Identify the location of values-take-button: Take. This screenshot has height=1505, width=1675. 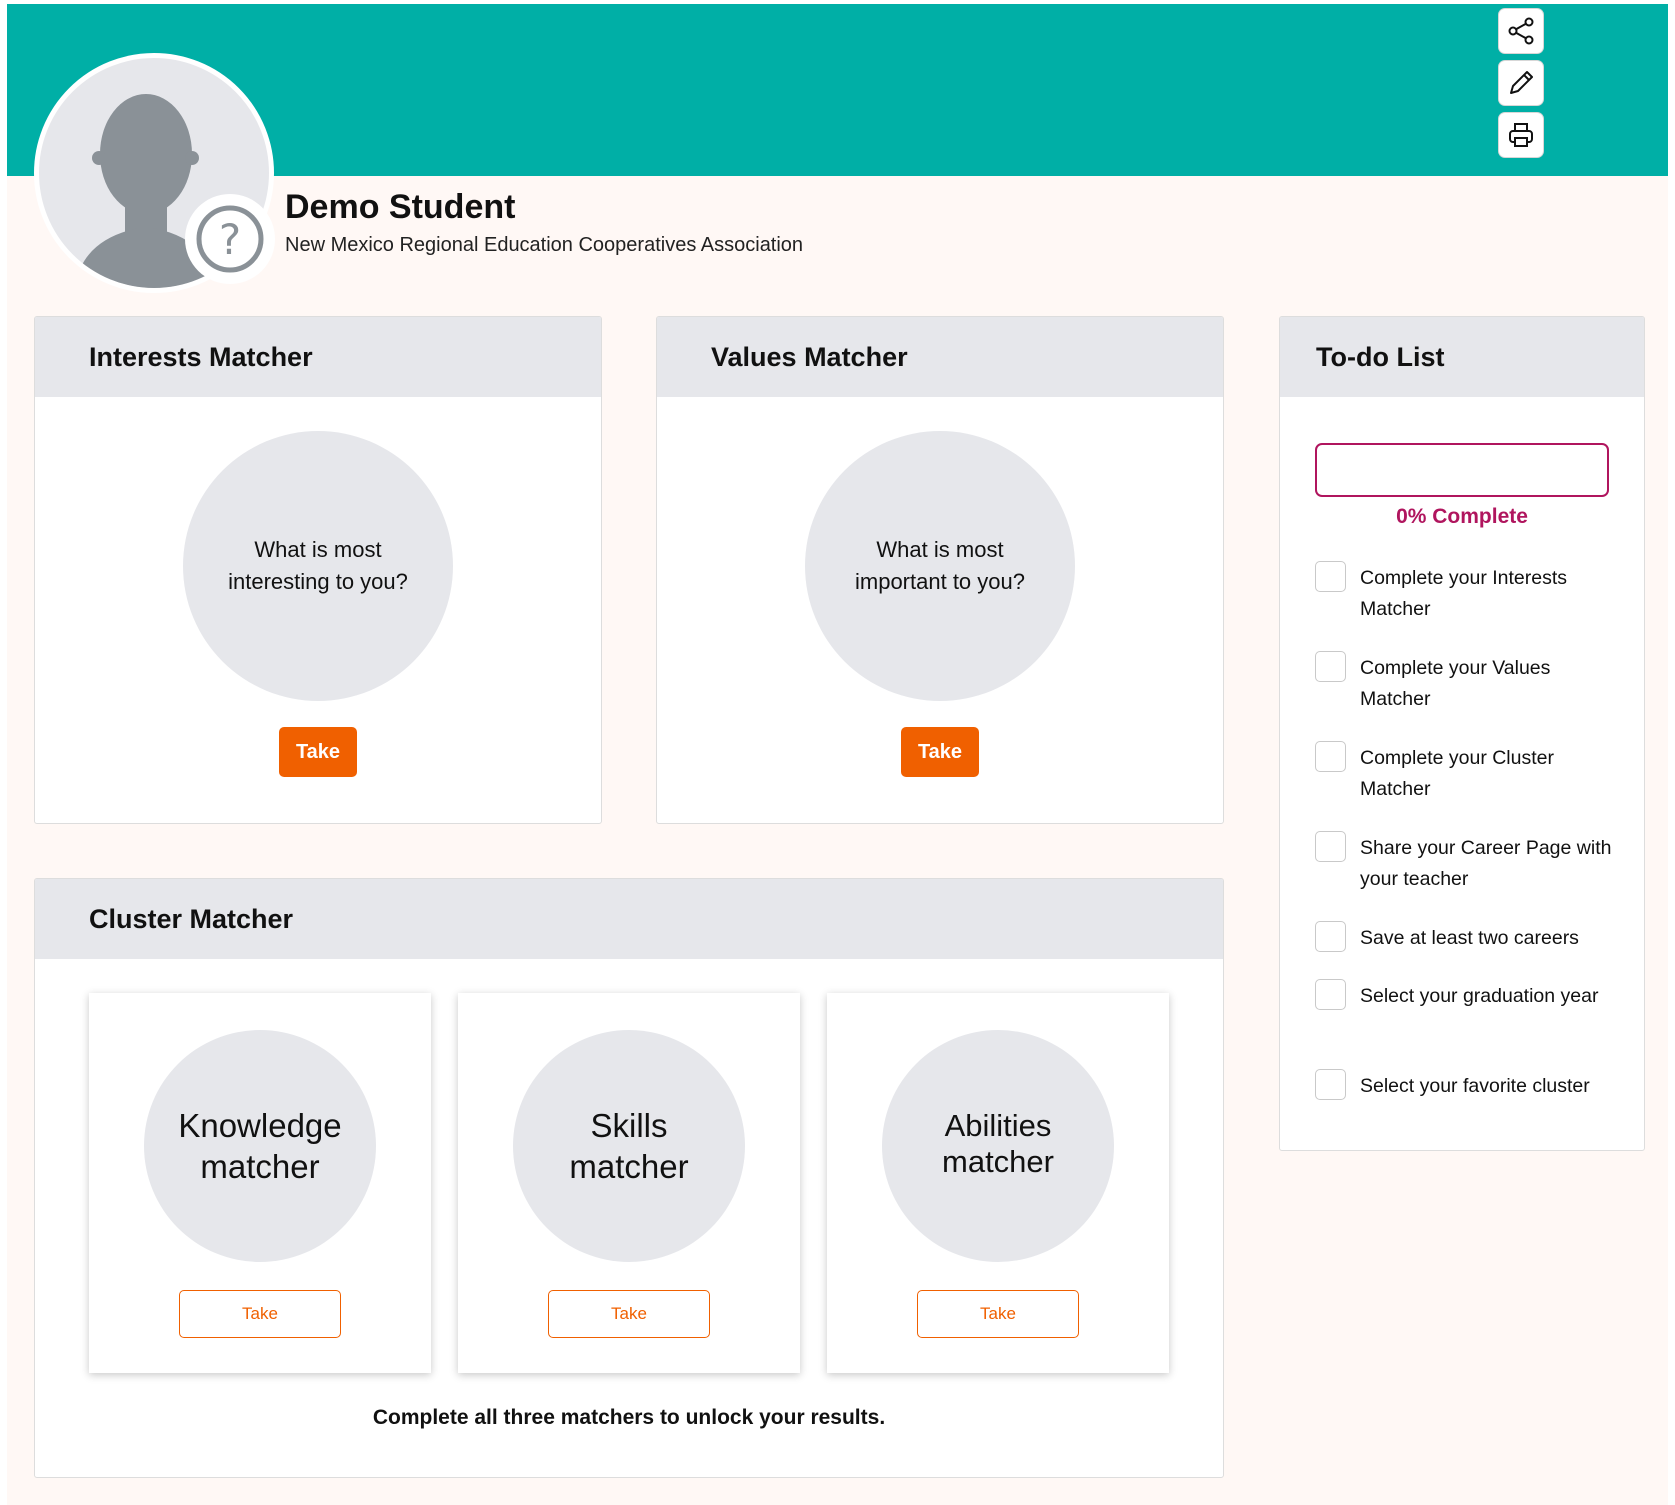
(940, 752).